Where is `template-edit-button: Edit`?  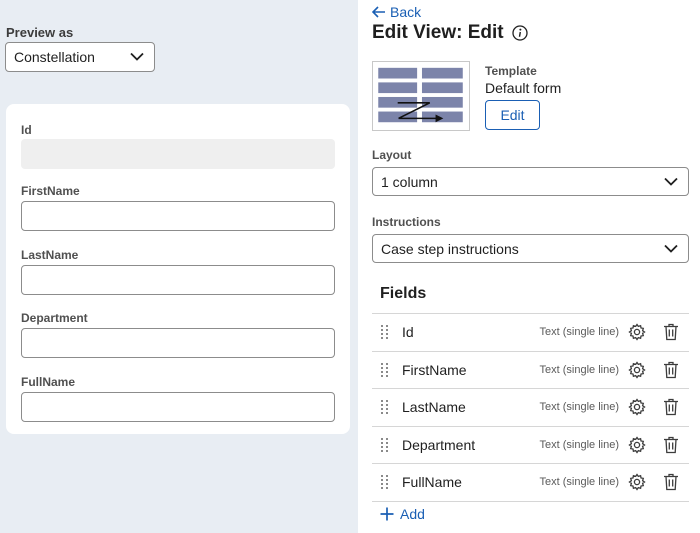
template-edit-button: Edit is located at coordinates (512, 115).